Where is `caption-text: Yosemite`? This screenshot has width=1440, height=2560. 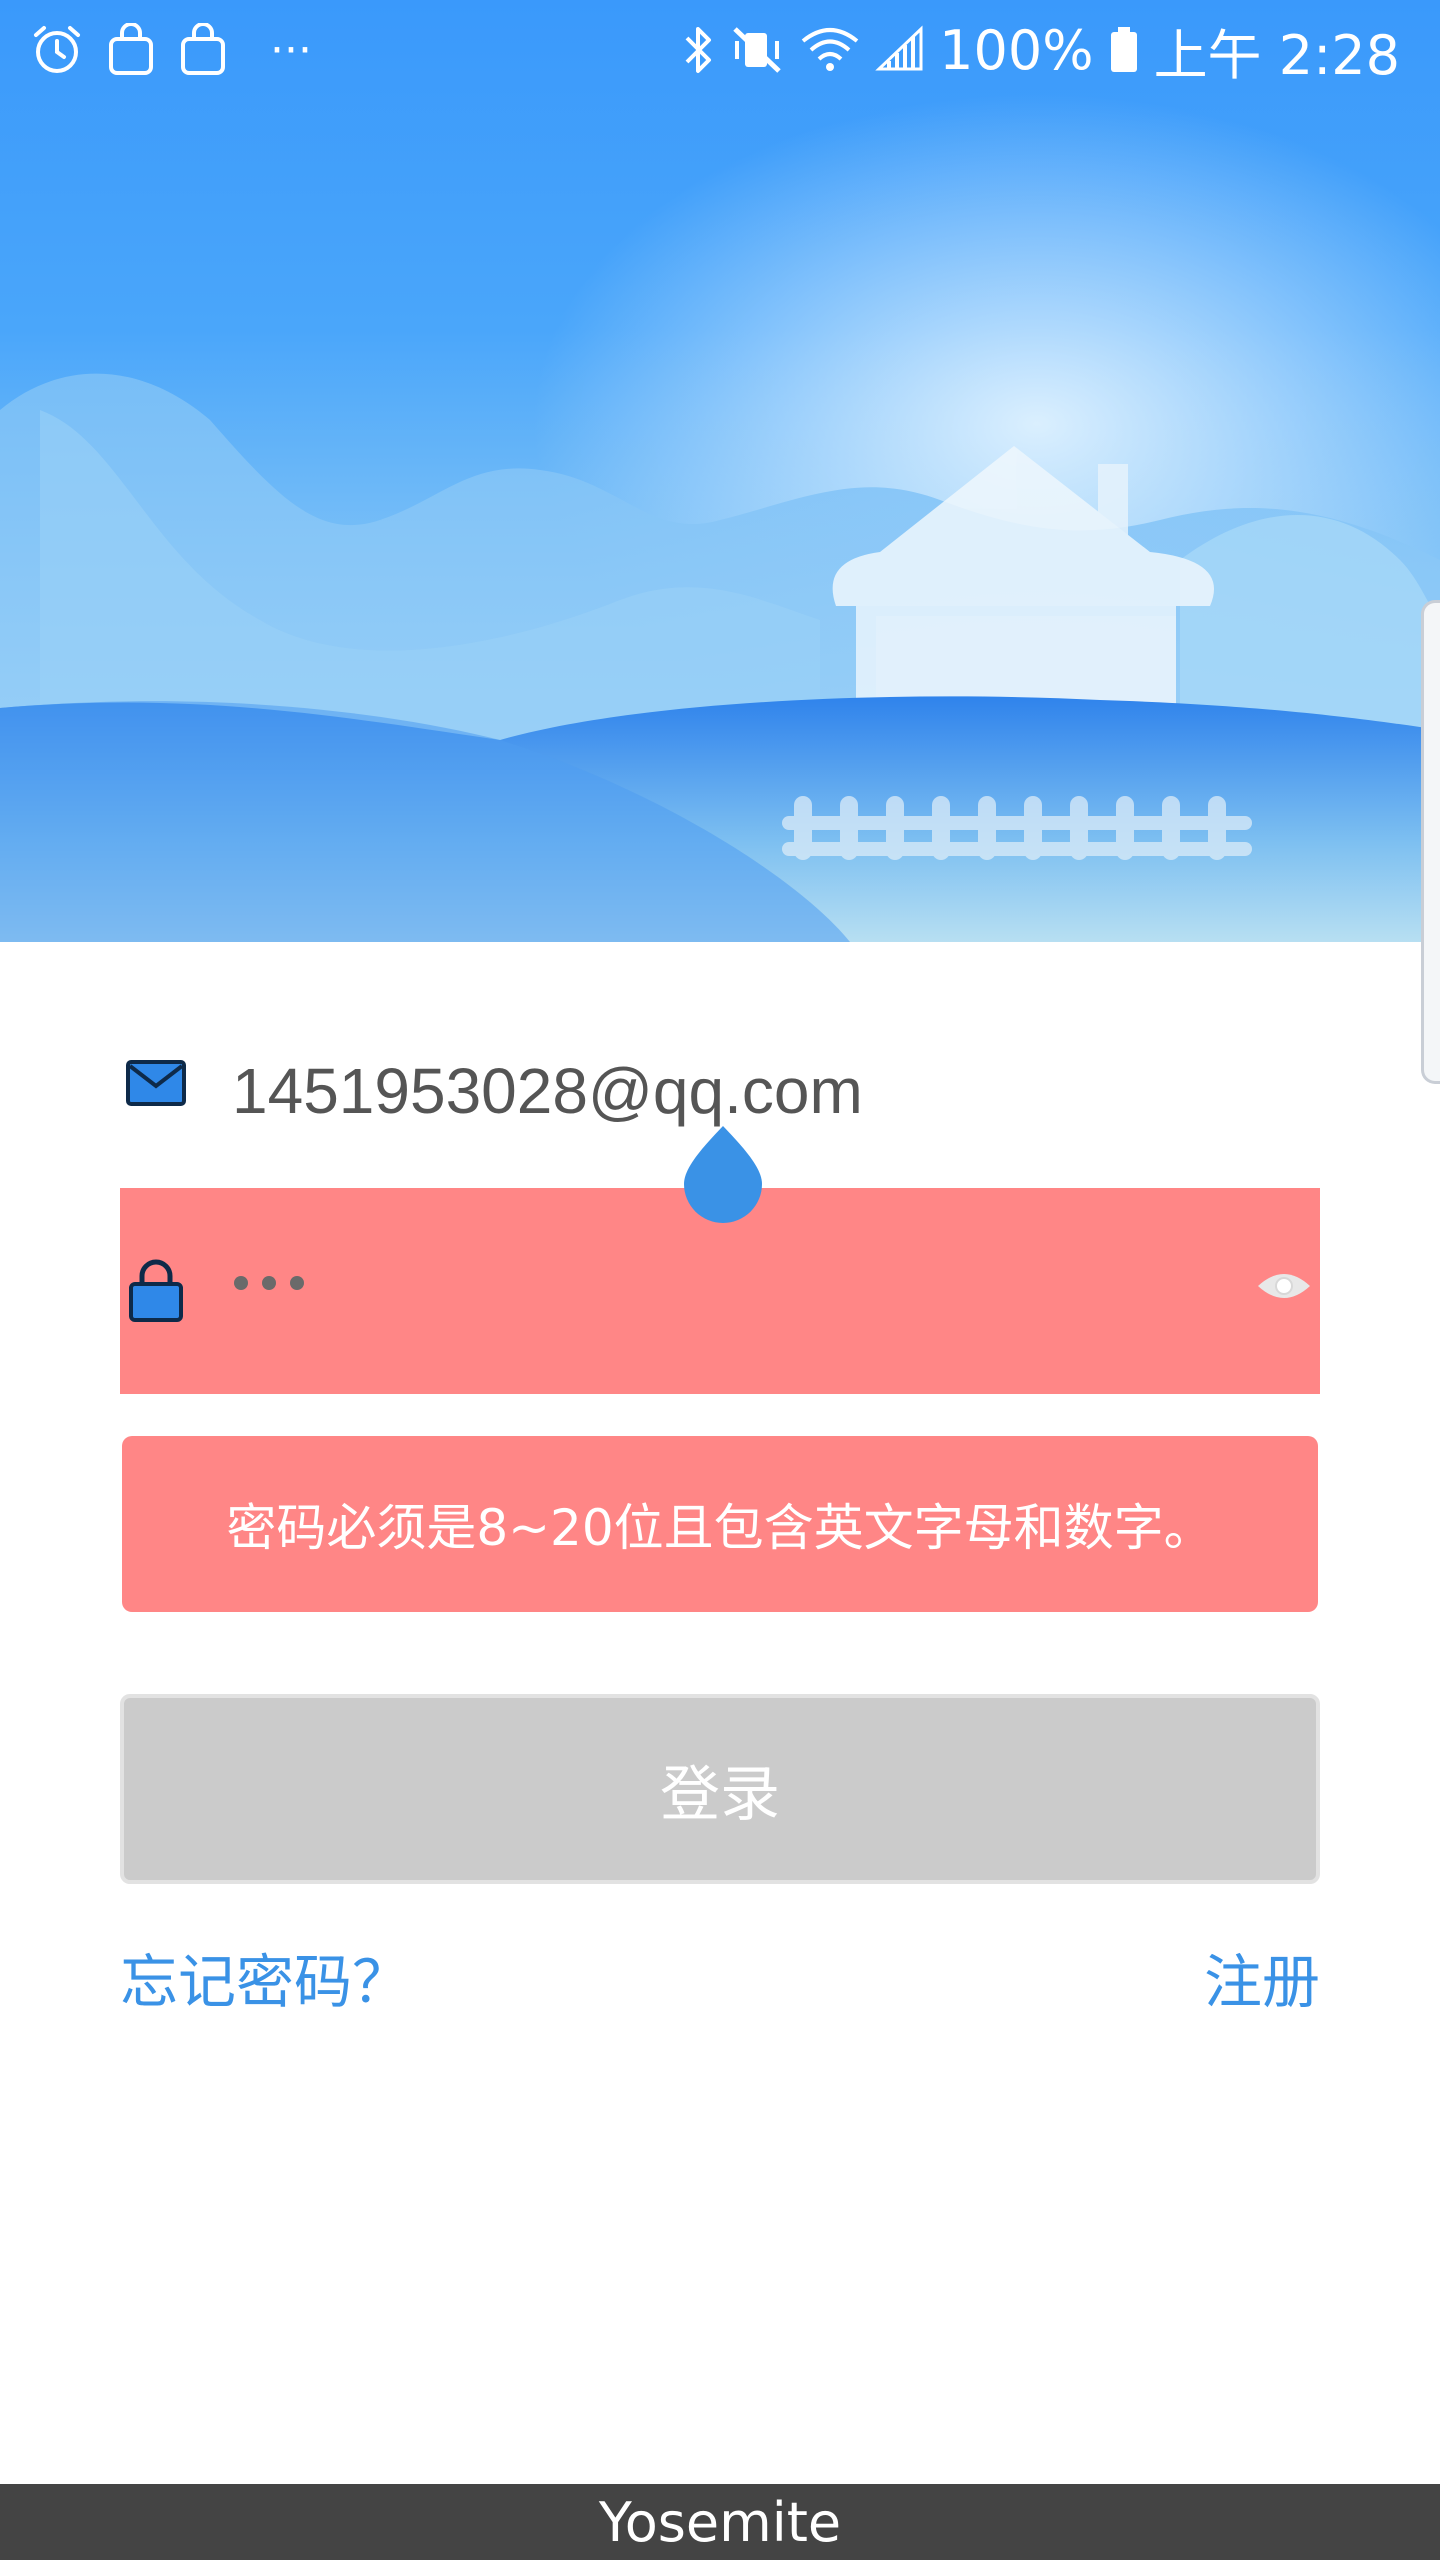 caption-text: Yosemite is located at coordinates (720, 2522).